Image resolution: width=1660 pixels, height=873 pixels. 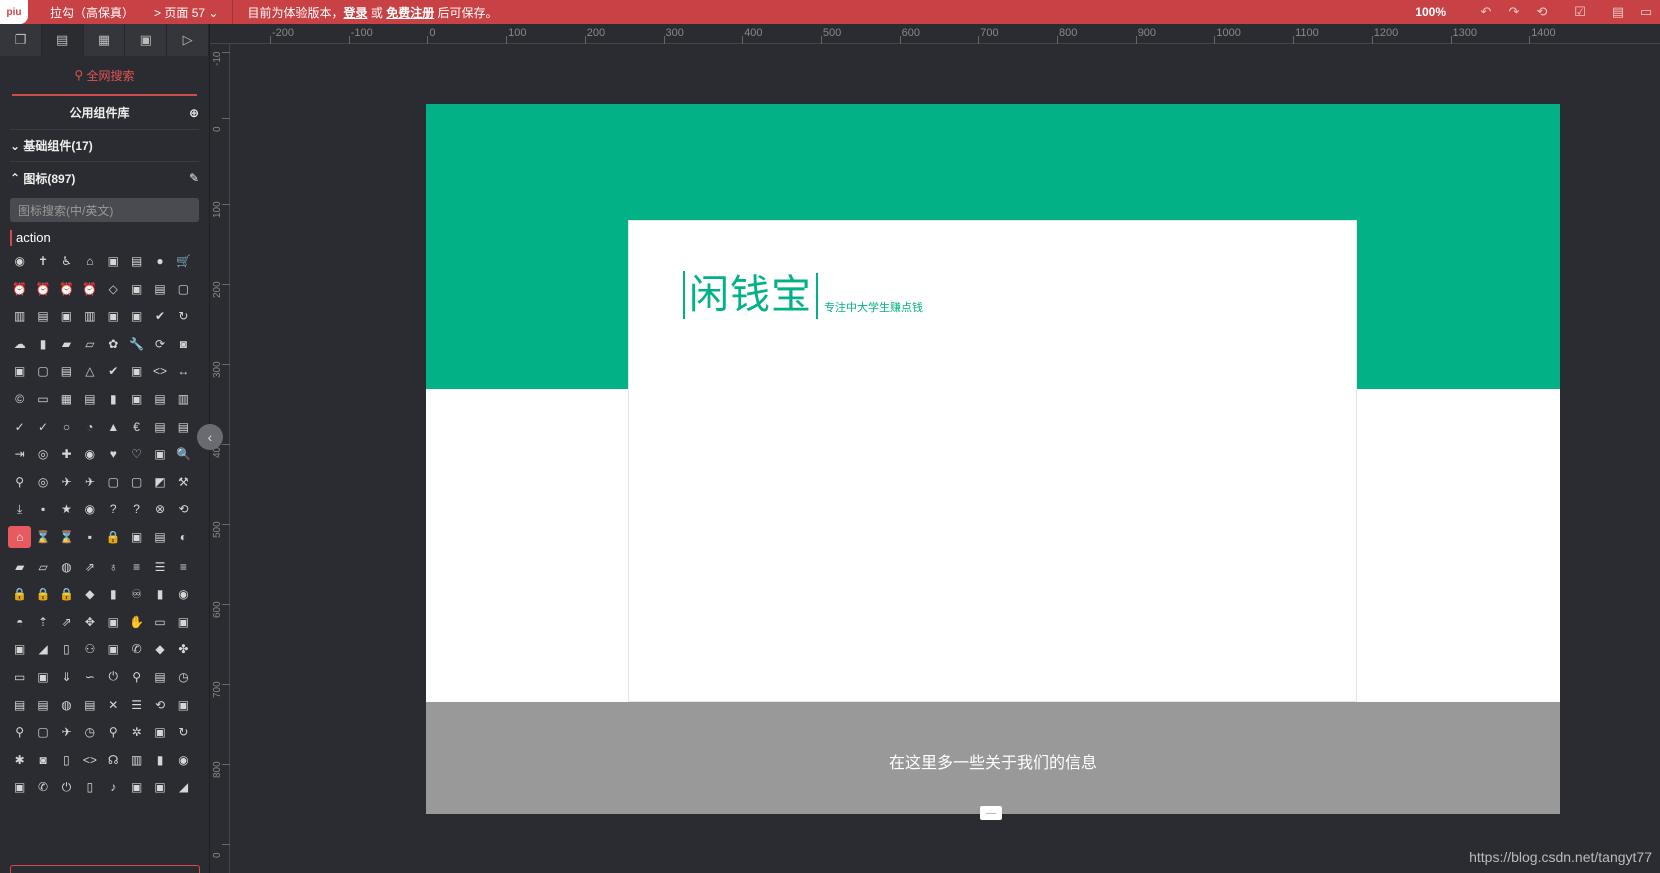 What do you see at coordinates (194, 178) in the screenshot?
I see `edit-icon: ✎` at bounding box center [194, 178].